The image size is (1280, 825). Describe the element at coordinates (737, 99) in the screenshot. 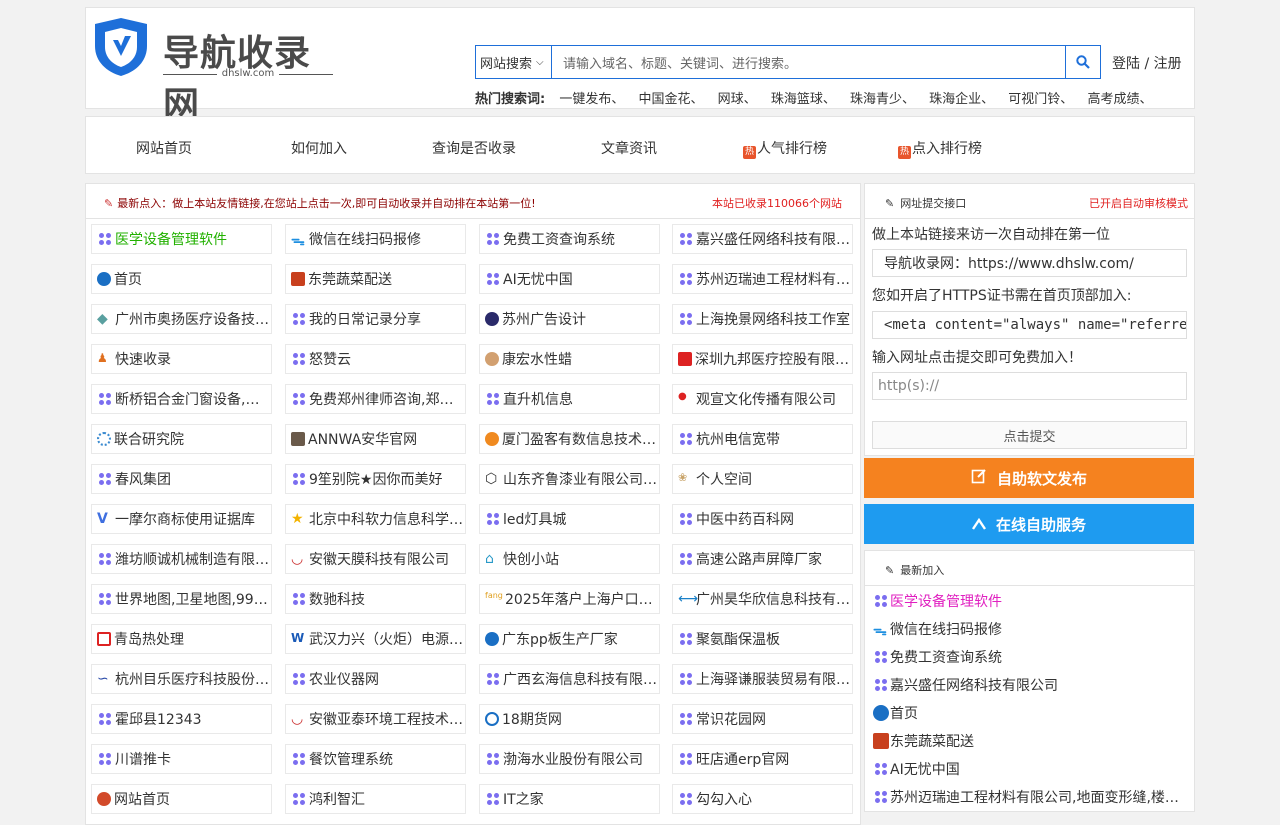

I see `hot-word: 网球、` at that location.